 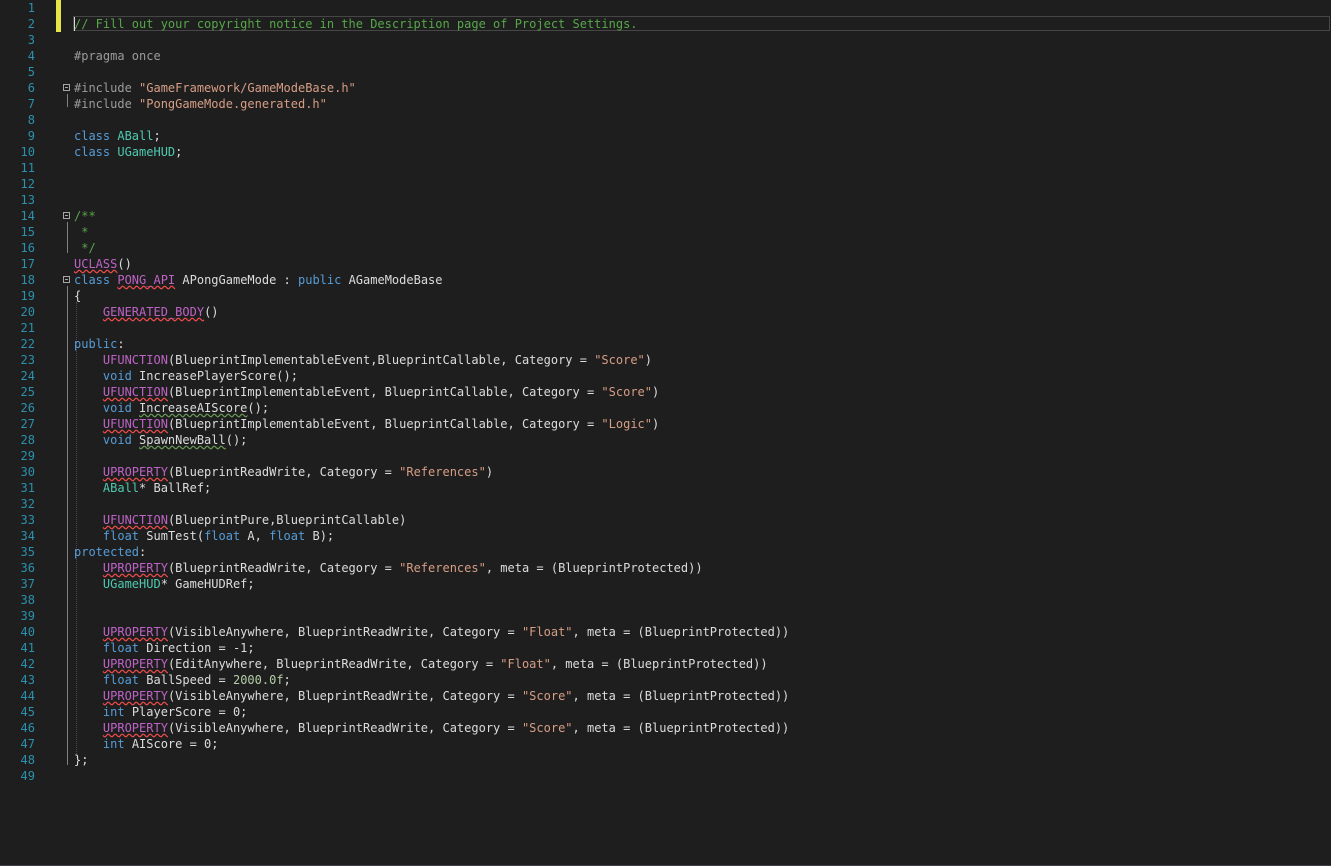 What do you see at coordinates (665, 104) in the screenshot?
I see `code-line: 7 #include "PongGameMode.generated.h"` at bounding box center [665, 104].